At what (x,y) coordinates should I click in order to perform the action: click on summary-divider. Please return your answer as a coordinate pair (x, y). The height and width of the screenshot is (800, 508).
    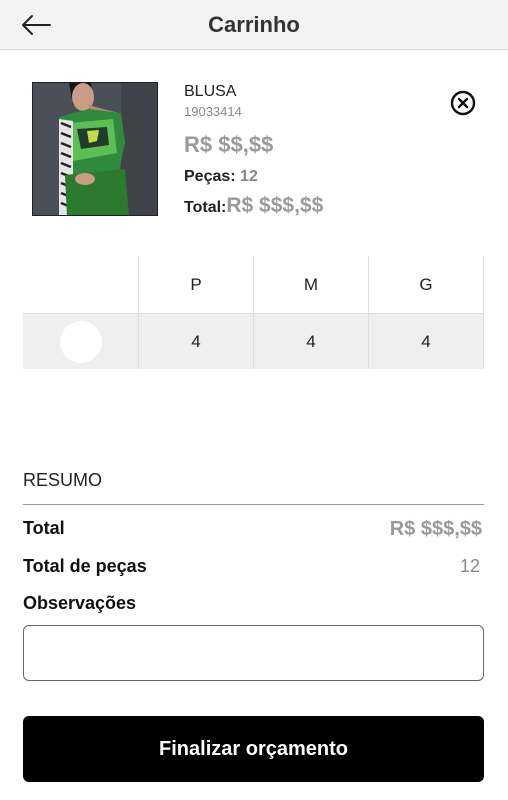
    Looking at the image, I should click on (253, 504).